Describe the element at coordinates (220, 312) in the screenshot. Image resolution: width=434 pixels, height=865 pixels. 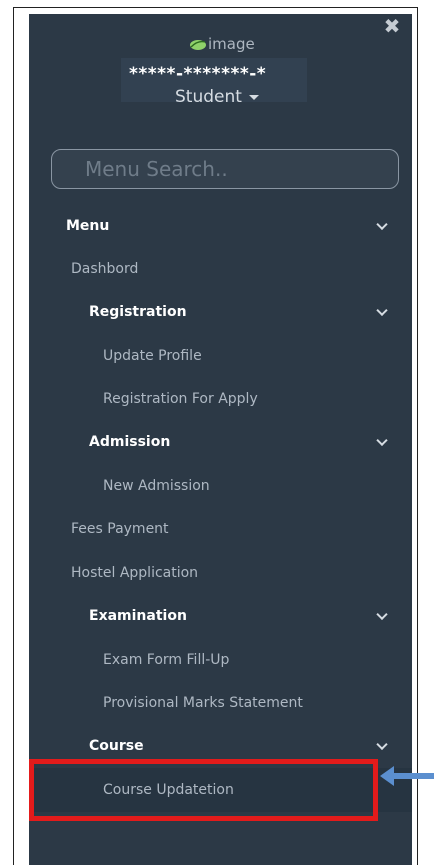
I see `sidebar-item-registration: Registration` at that location.